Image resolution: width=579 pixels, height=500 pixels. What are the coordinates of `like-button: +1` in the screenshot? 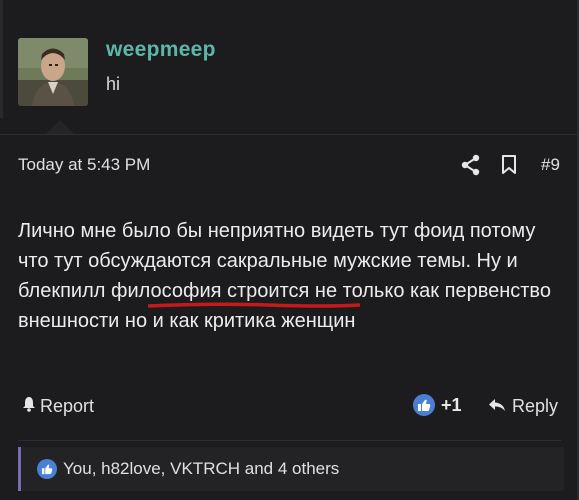 It's located at (437, 405).